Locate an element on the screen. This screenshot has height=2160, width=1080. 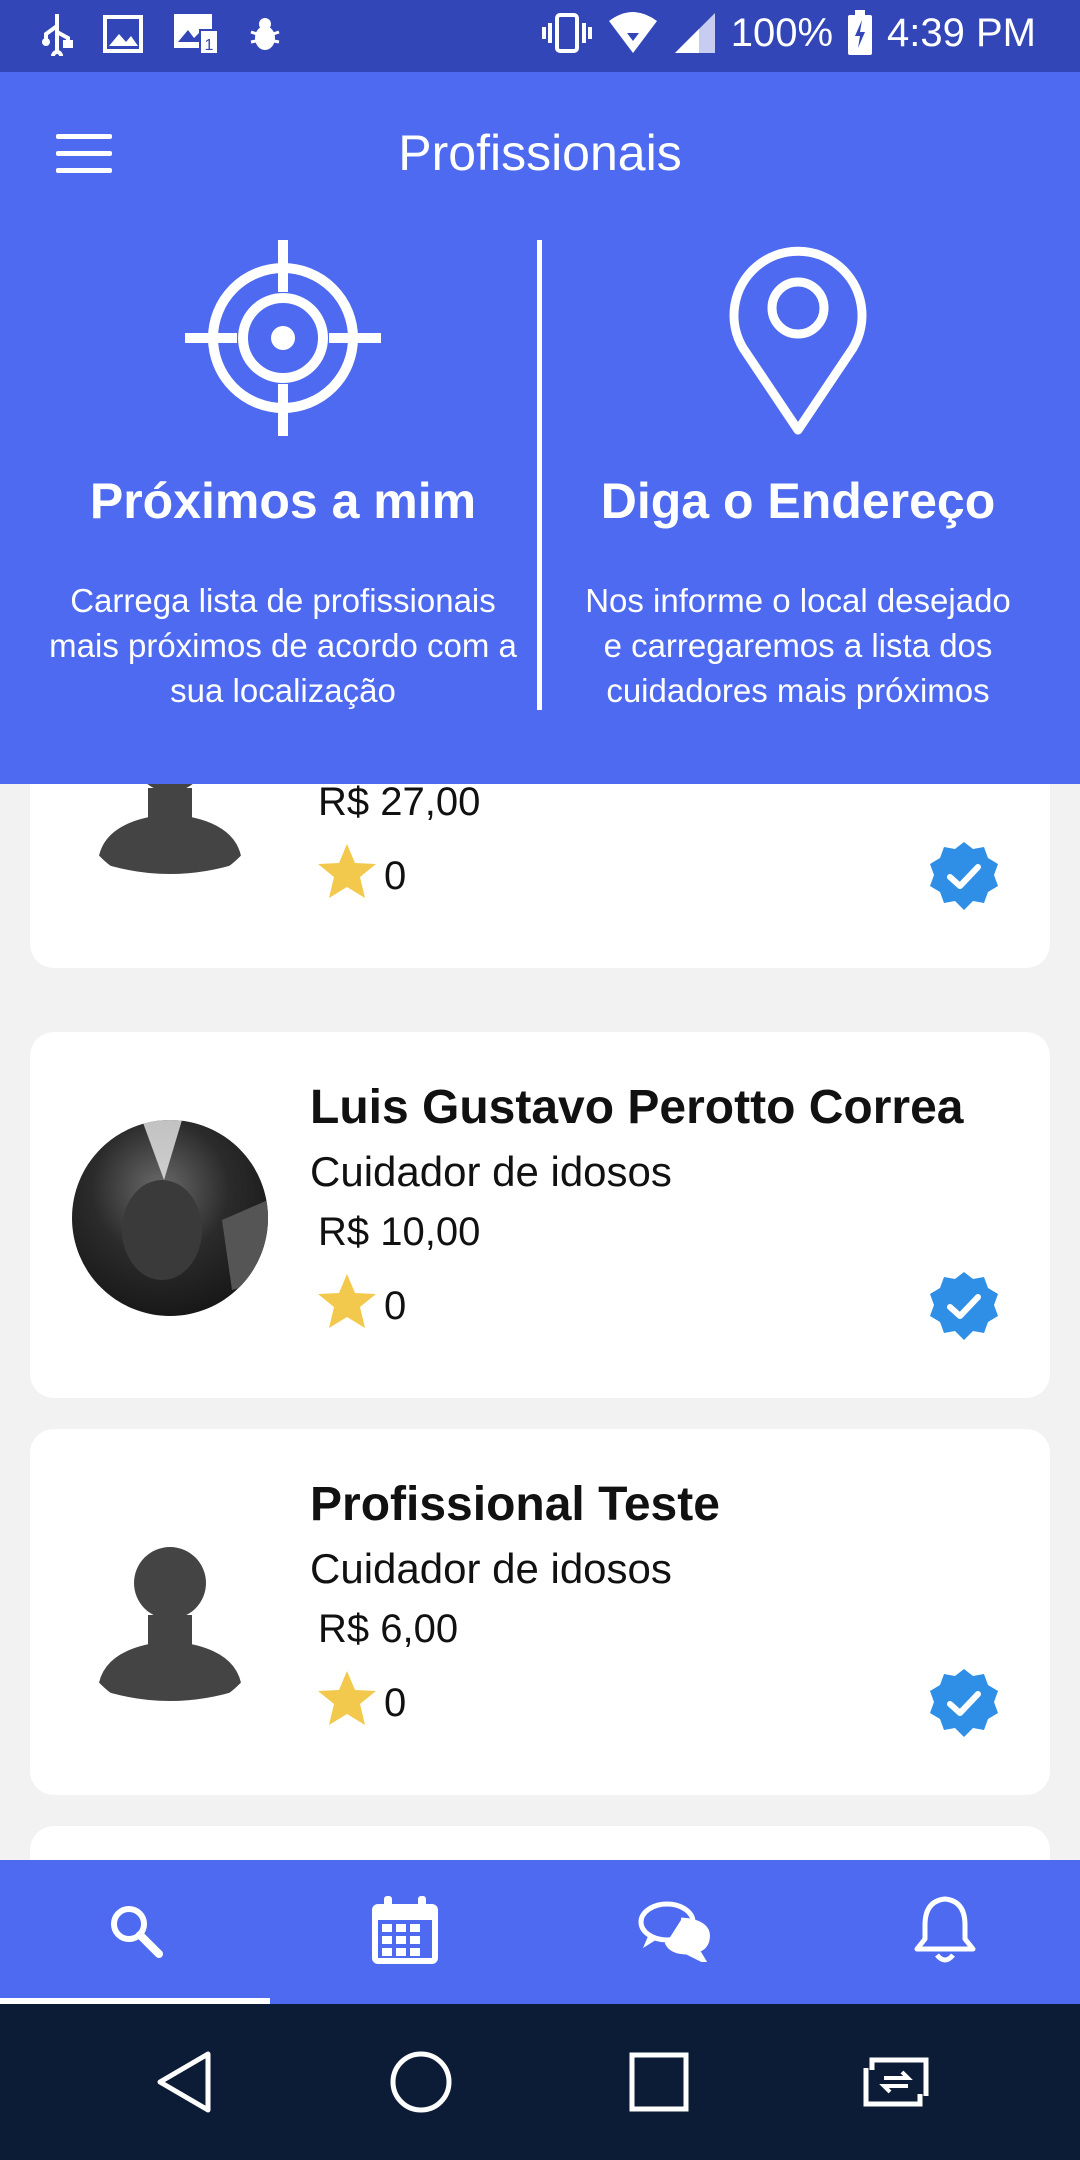
professional-price: R$ 10,00 is located at coordinates (399, 1232).